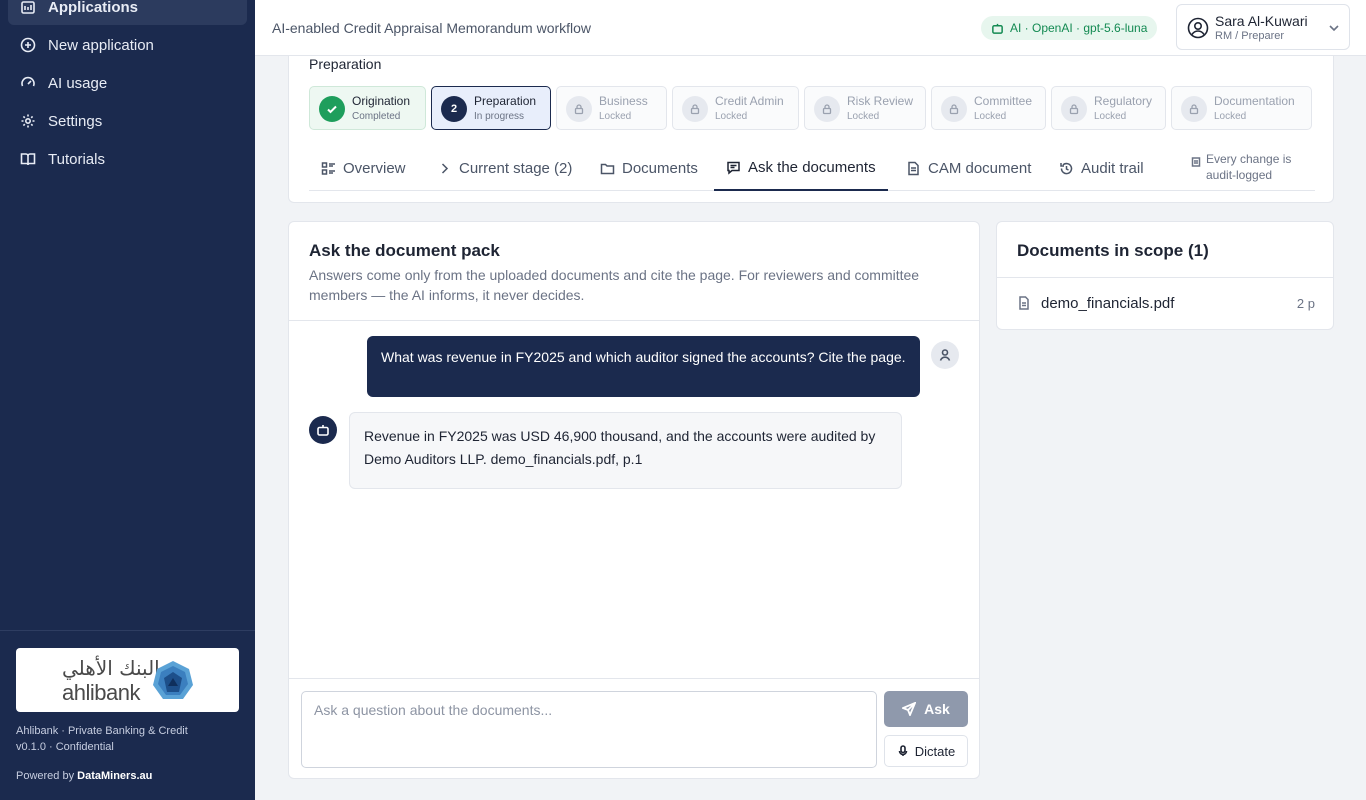 The height and width of the screenshot is (800, 1366). I want to click on dictate-button: Dictate, so click(926, 751).